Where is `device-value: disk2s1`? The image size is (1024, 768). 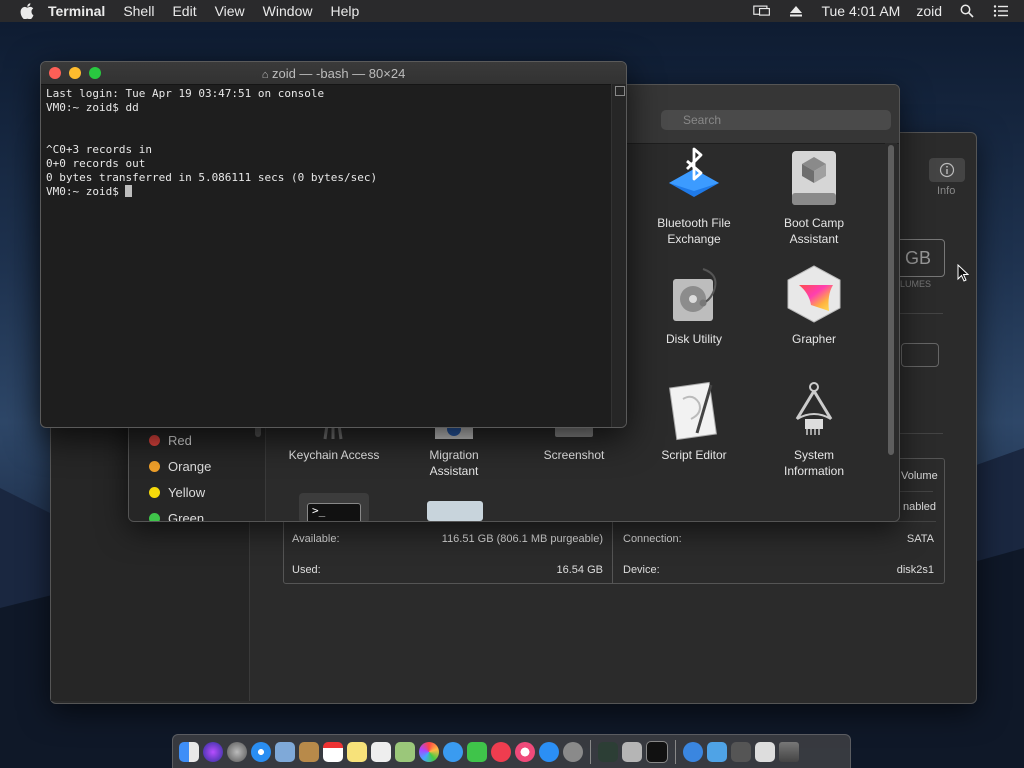
device-value: disk2s1 is located at coordinates (915, 570).